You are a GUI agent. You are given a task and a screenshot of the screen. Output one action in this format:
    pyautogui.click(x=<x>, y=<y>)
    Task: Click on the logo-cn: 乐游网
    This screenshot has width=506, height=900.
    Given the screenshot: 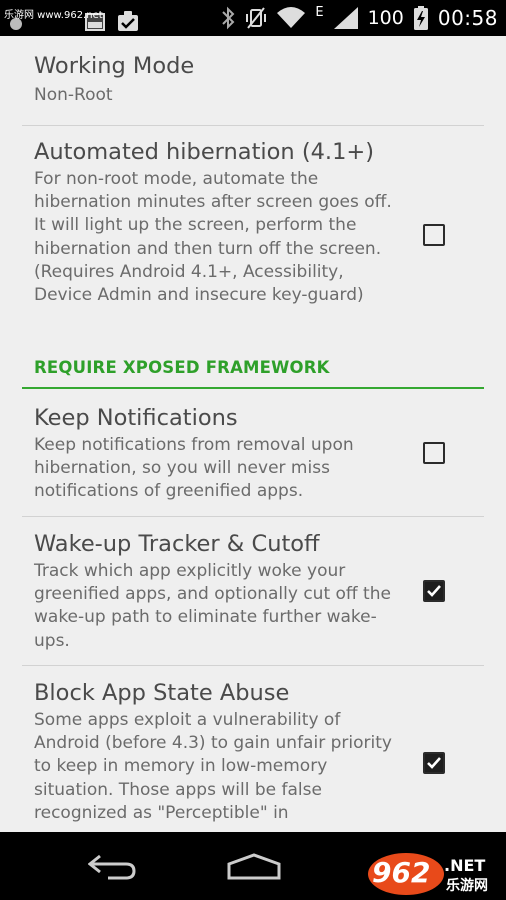 What is the action you would take?
    pyautogui.click(x=467, y=885)
    